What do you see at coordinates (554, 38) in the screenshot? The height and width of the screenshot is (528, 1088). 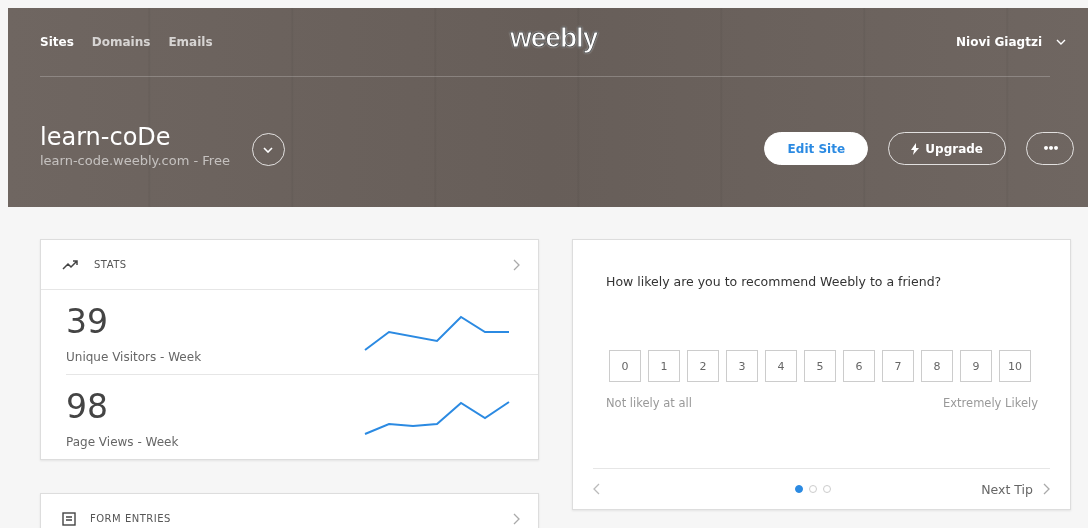 I see `logo: weebly` at bounding box center [554, 38].